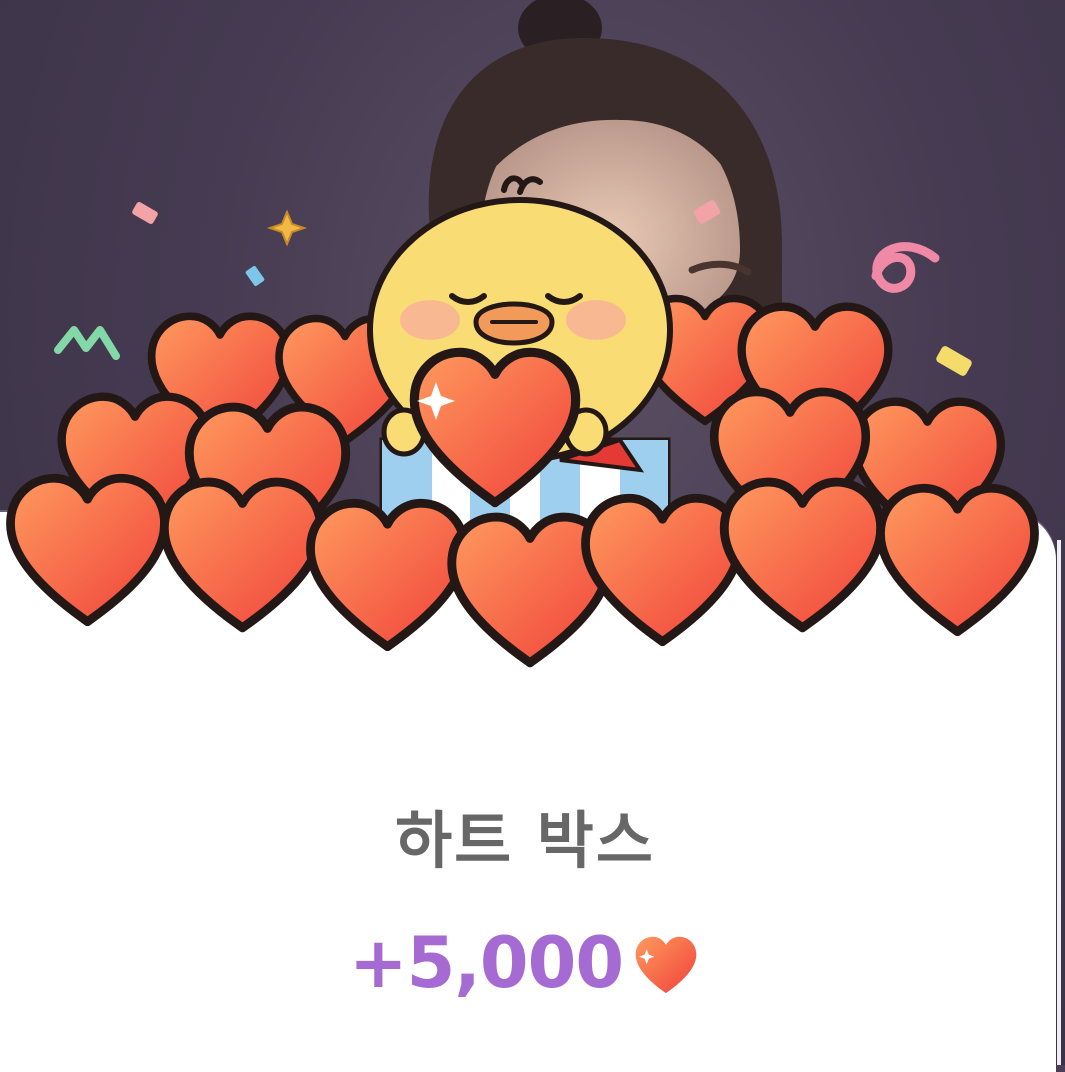 This screenshot has height=1072, width=1065. What do you see at coordinates (525, 840) in the screenshot?
I see `reward-title: 하트 박스` at bounding box center [525, 840].